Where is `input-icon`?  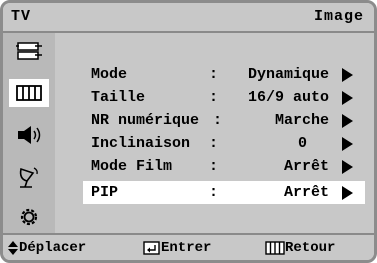
input-icon is located at coordinates (29, 51).